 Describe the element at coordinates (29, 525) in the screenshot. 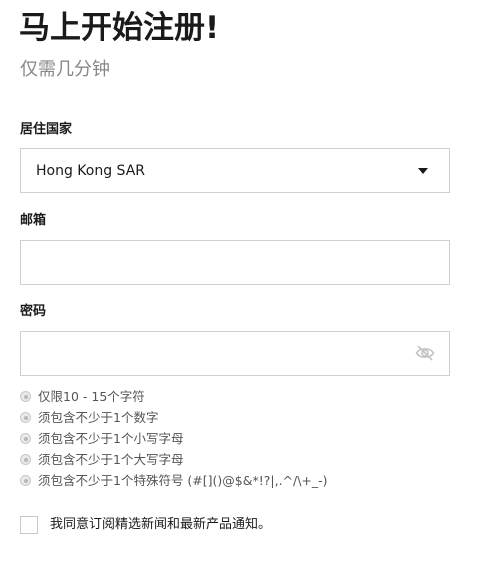

I see `newsletter-checkbox` at that location.